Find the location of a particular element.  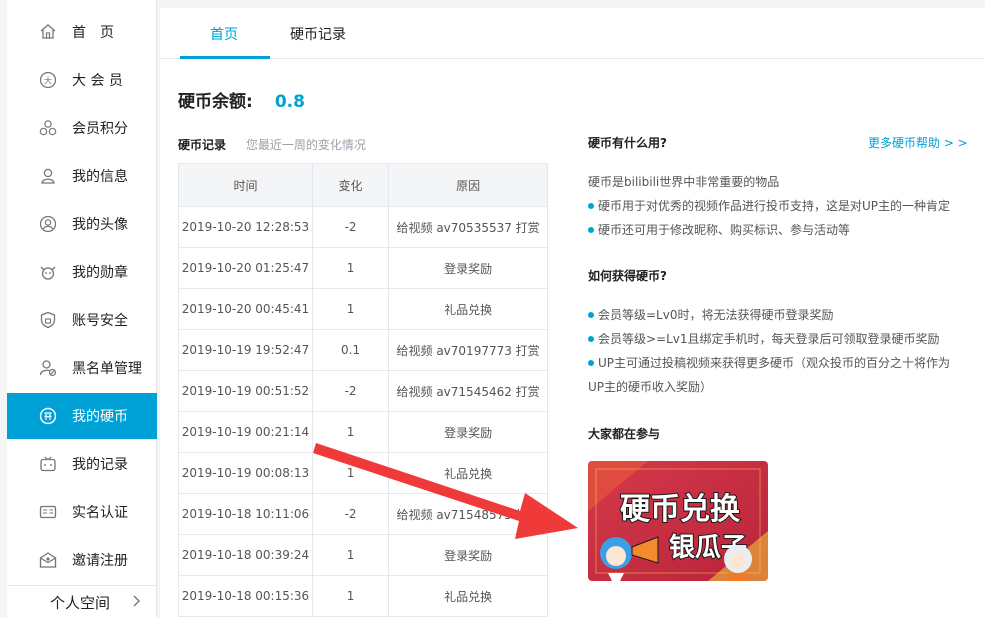

coin-balance: 硬币余额: 0.8 is located at coordinates (241, 99).